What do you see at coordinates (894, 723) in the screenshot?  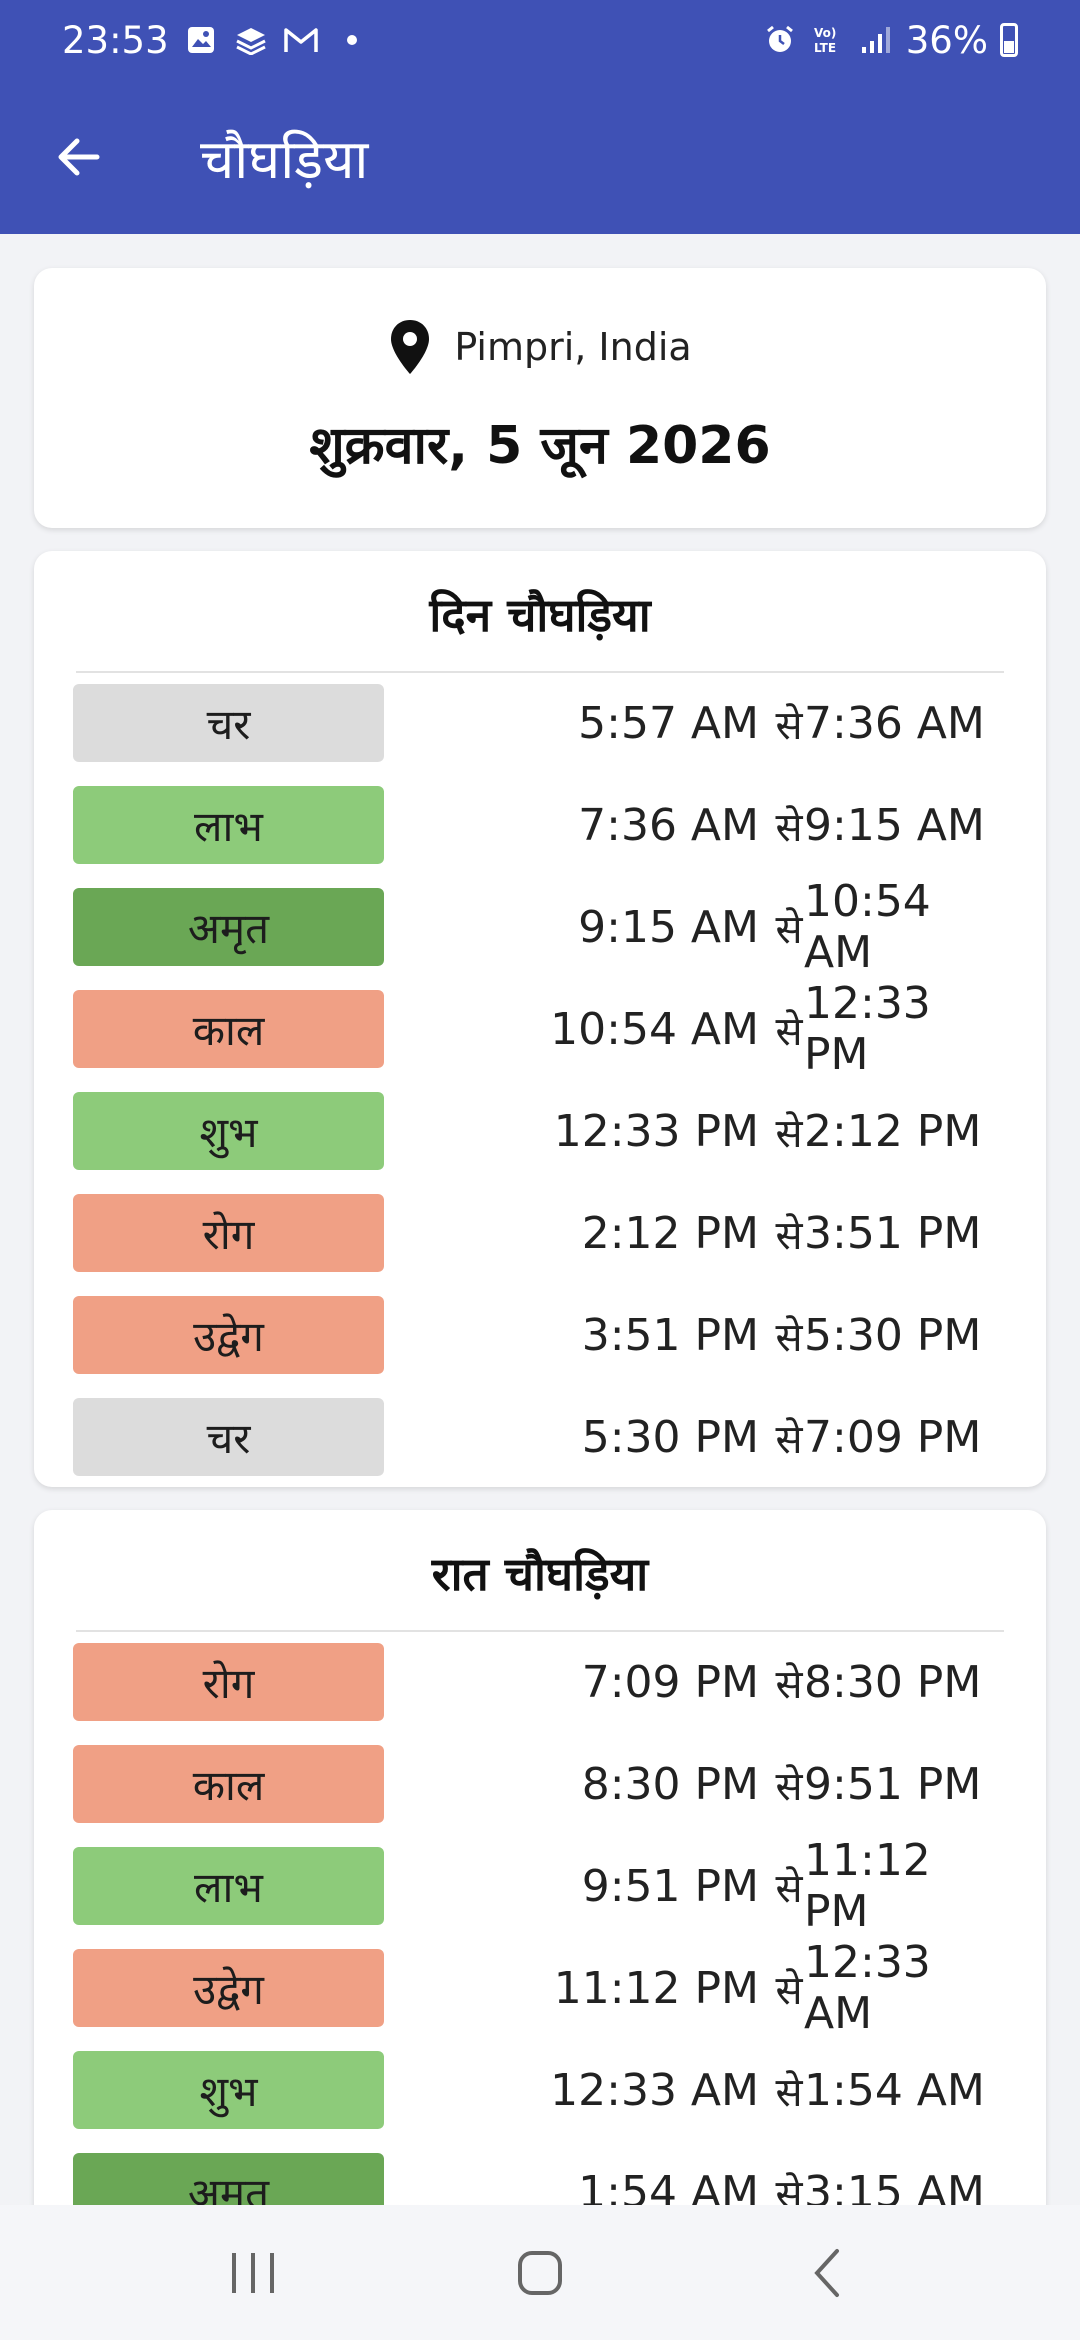 I see `end-time: 7:36 AM` at bounding box center [894, 723].